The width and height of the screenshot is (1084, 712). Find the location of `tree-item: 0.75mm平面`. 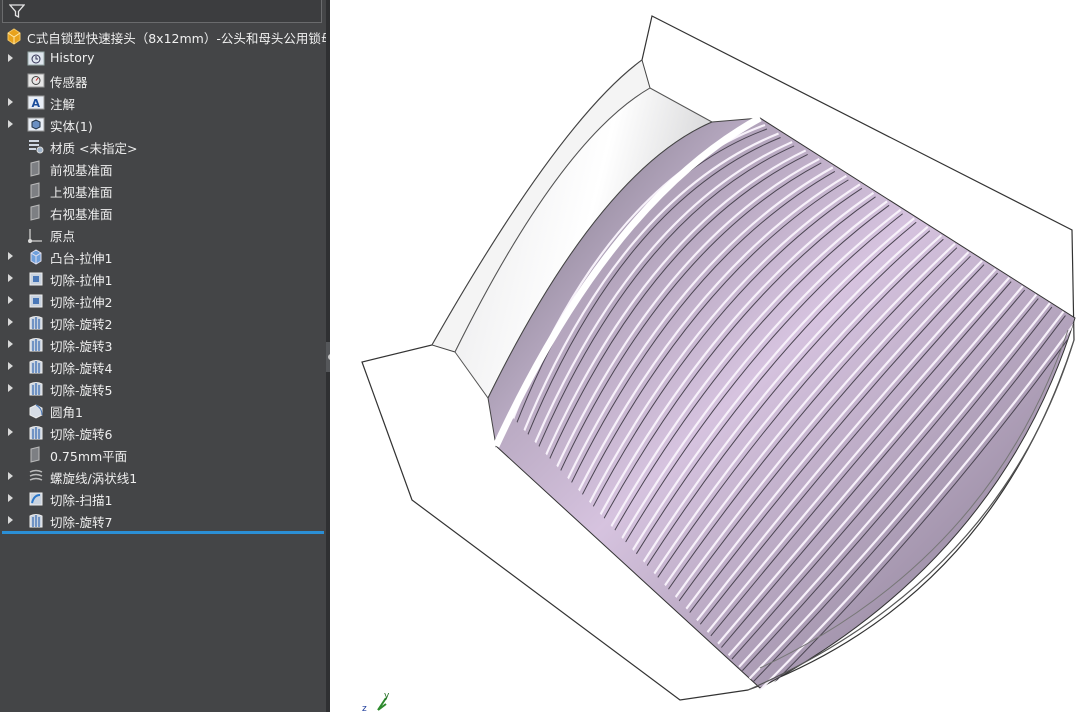

tree-item: 0.75mm平面 is located at coordinates (163, 454).